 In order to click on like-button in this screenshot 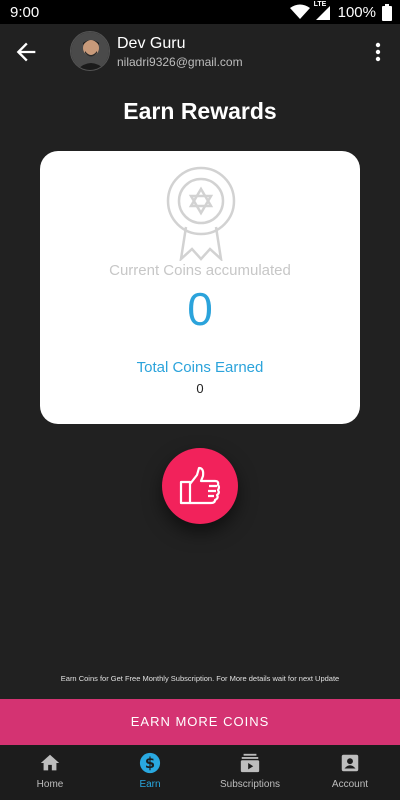, I will do `click(200, 486)`.